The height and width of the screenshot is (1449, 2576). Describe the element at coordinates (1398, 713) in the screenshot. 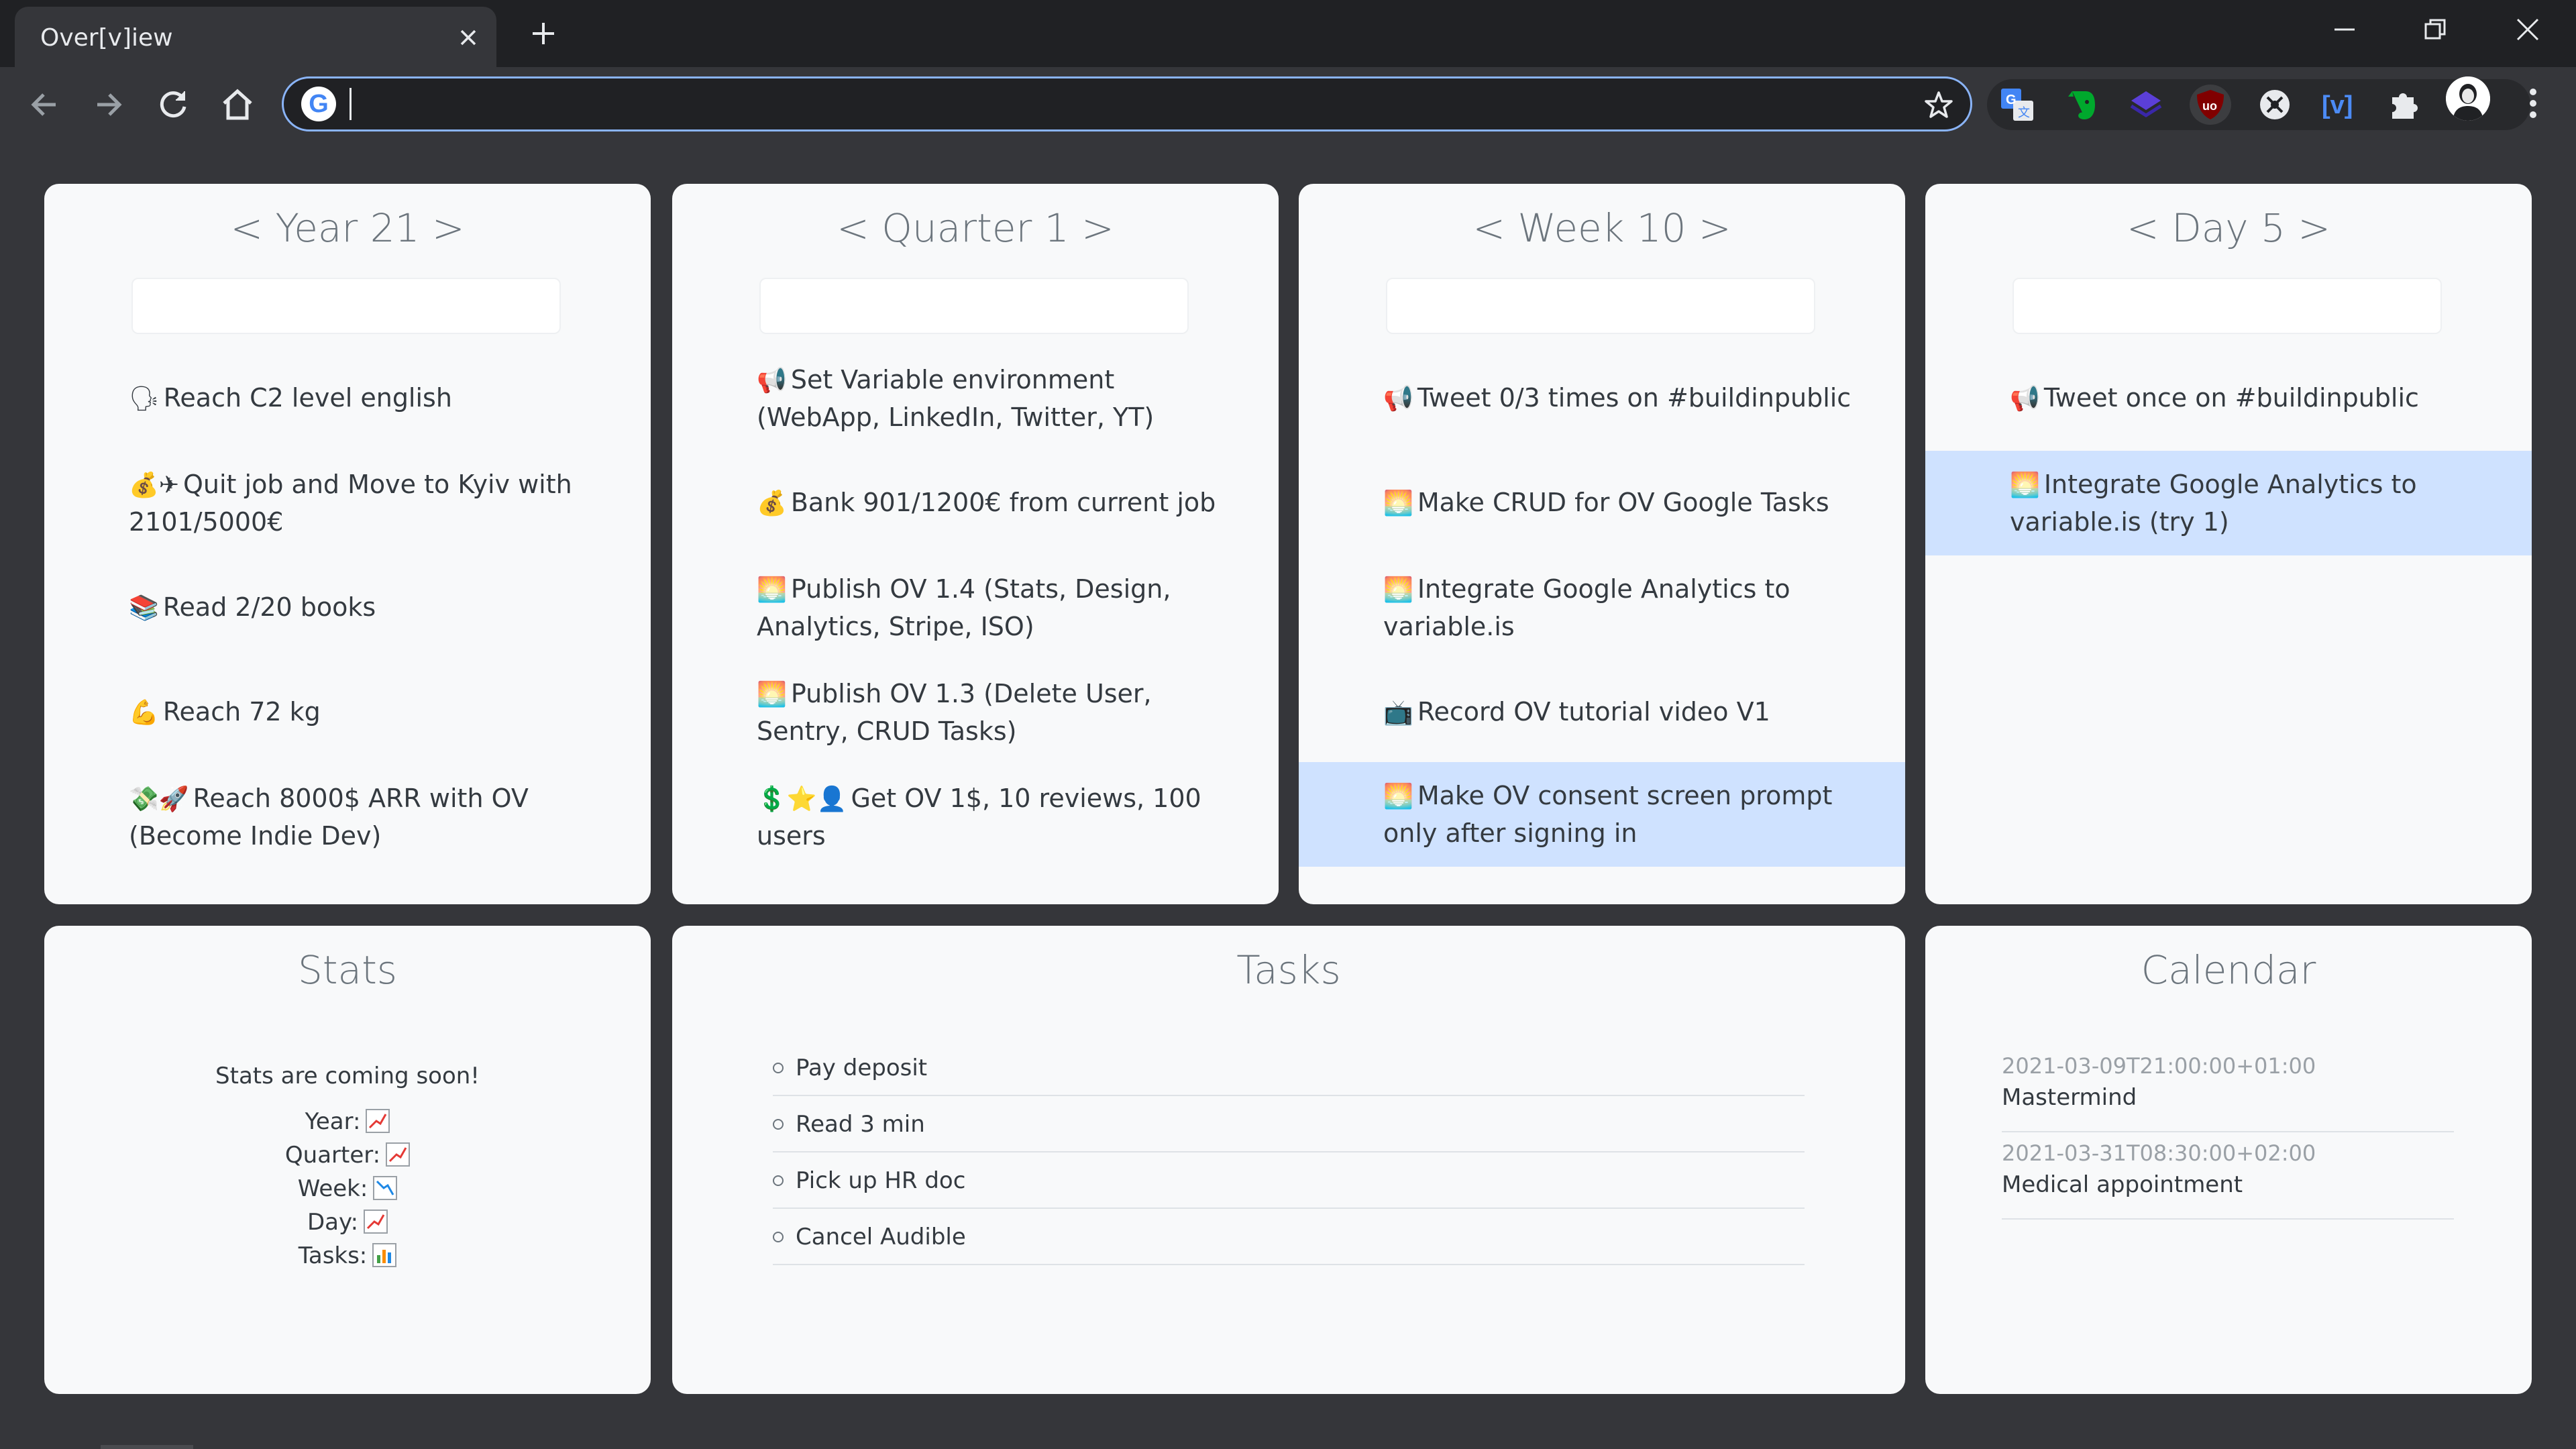

I see `goal-emoji: 📺` at that location.